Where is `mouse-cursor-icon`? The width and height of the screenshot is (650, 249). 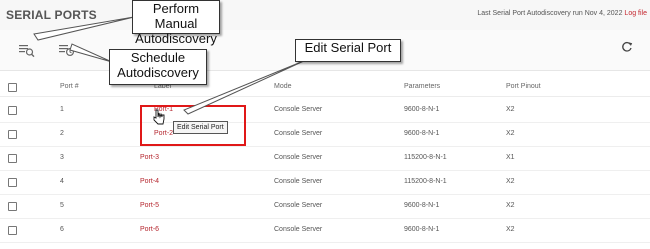
mouse-cursor-icon is located at coordinates (159, 117).